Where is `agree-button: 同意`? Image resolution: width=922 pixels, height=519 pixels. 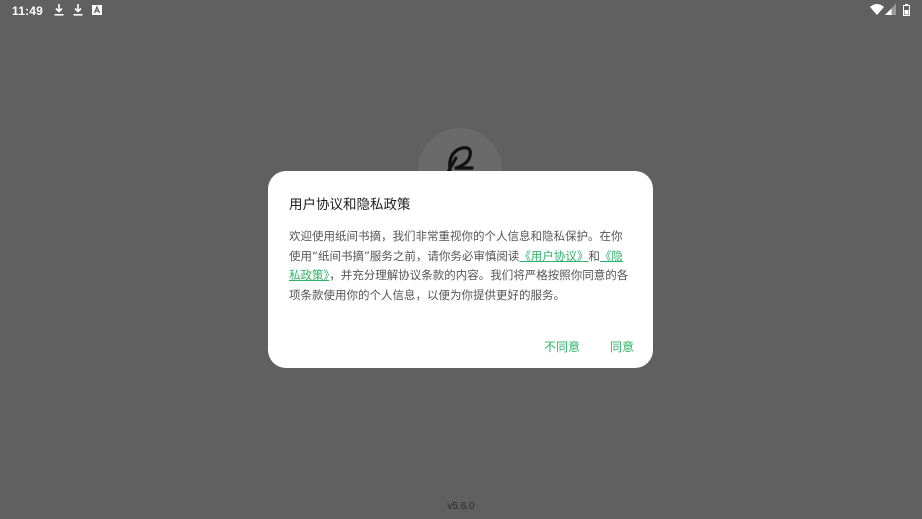 agree-button: 同意 is located at coordinates (622, 346).